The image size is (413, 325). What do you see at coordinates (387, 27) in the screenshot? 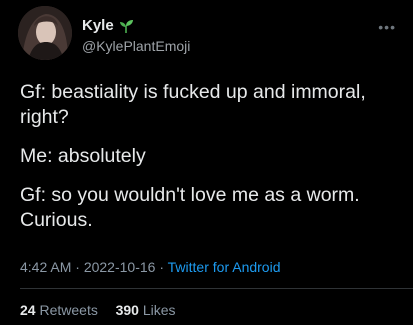
I see `more-options-icon: •••` at bounding box center [387, 27].